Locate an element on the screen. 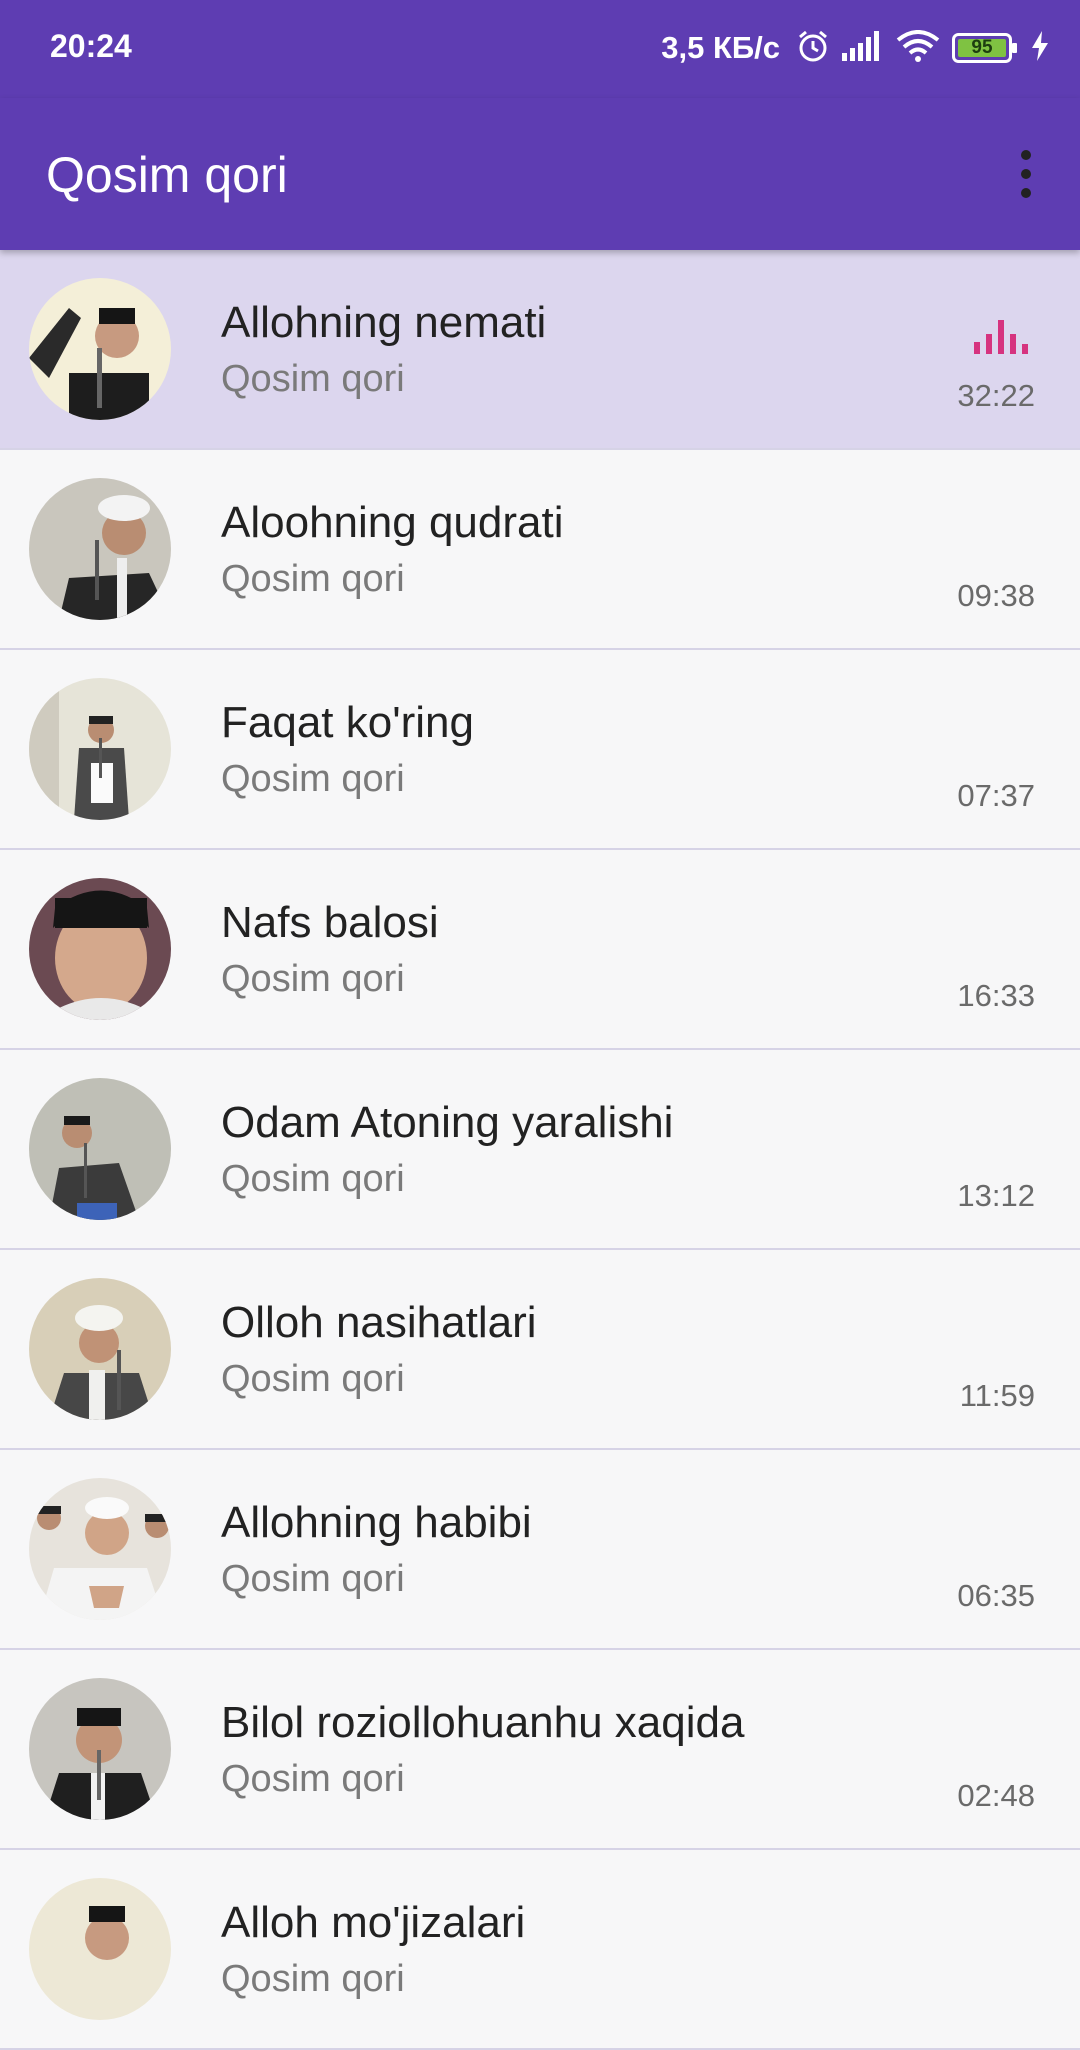 The height and width of the screenshot is (2050, 1080). track-duration: 11:59 is located at coordinates (997, 1395).